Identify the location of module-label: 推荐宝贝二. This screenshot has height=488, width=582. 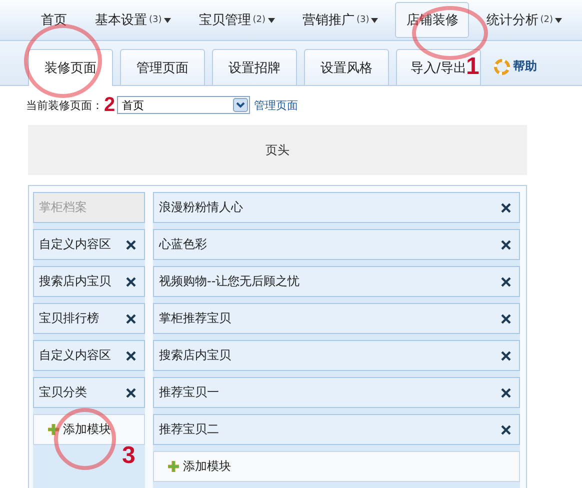
(189, 429).